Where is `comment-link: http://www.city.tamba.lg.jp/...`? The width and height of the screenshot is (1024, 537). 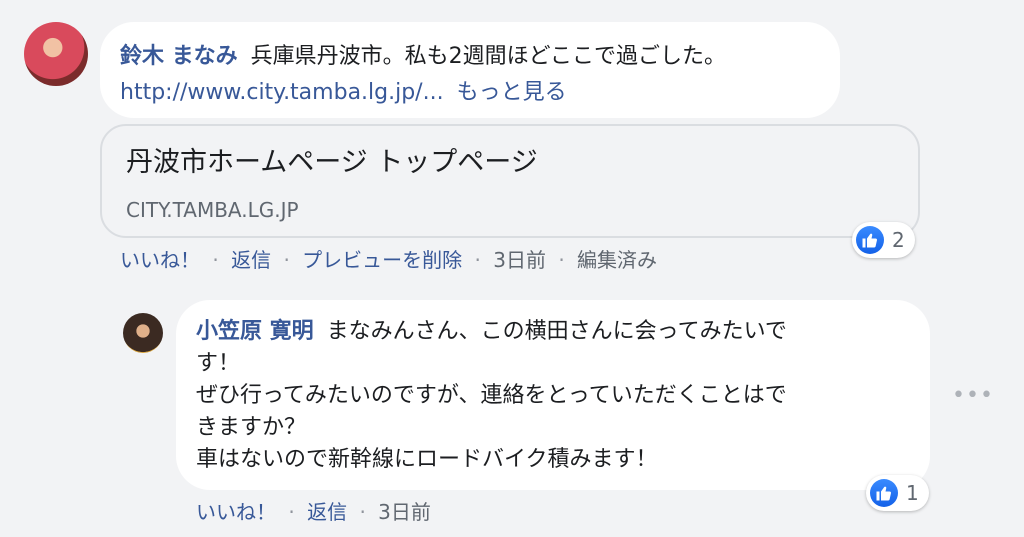
comment-link: http://www.city.tamba.lg.jp/... is located at coordinates (282, 92).